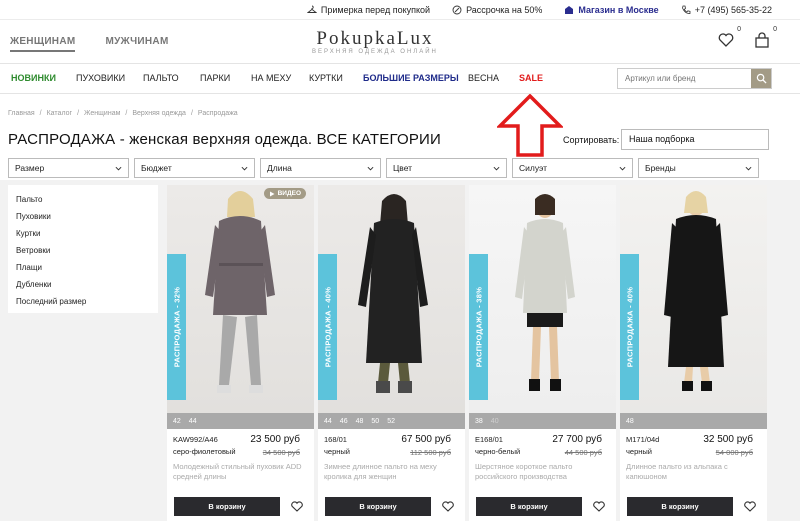  I want to click on product-photo: ВИДЕО РАСПРОДАЖА - 32%, so click(240, 299).